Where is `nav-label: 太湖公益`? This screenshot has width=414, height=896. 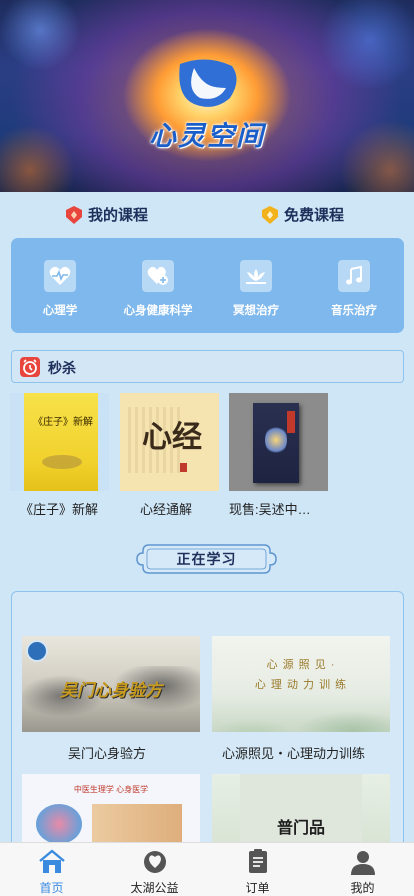 nav-label: 太湖公益 is located at coordinates (154, 888).